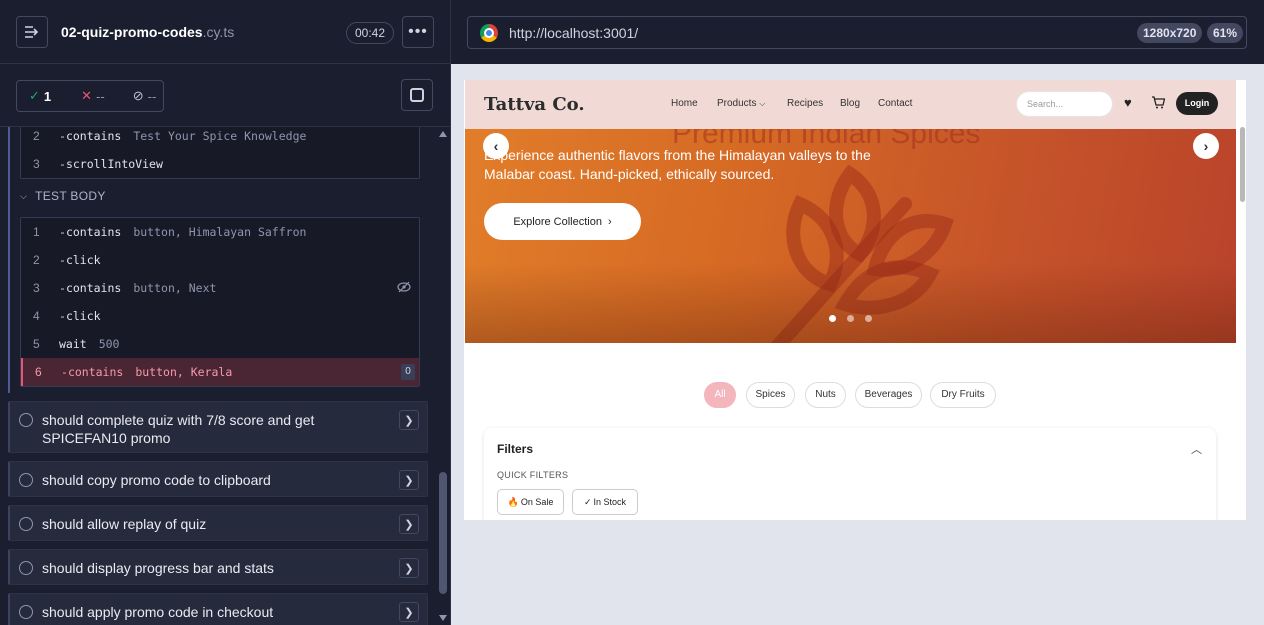 The width and height of the screenshot is (1264, 625). I want to click on pending-count: --, so click(152, 96).